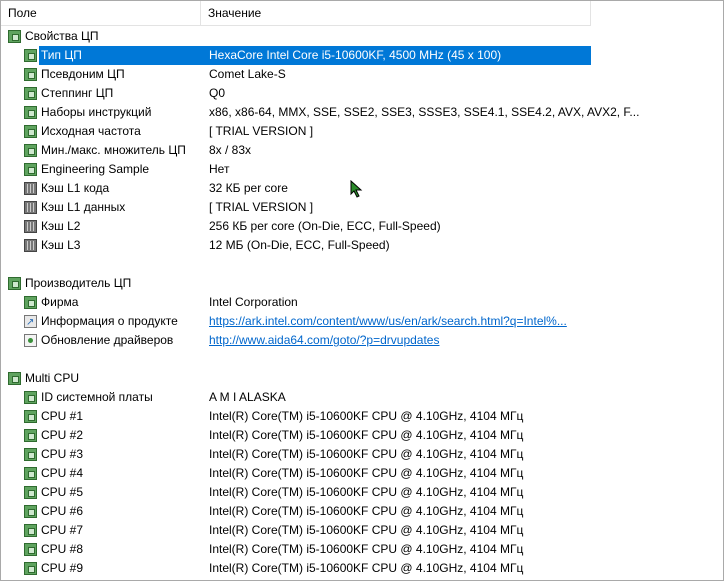  Describe the element at coordinates (95, 169) in the screenshot. I see `property-label: Engineering Sample` at that location.